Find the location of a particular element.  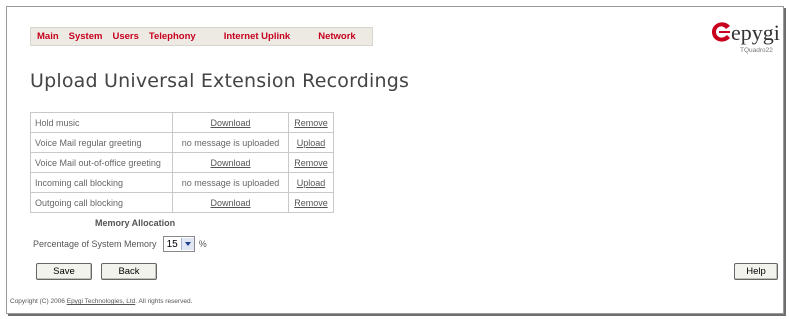

page-title: Upload Universal Extension Recordings is located at coordinates (220, 81).